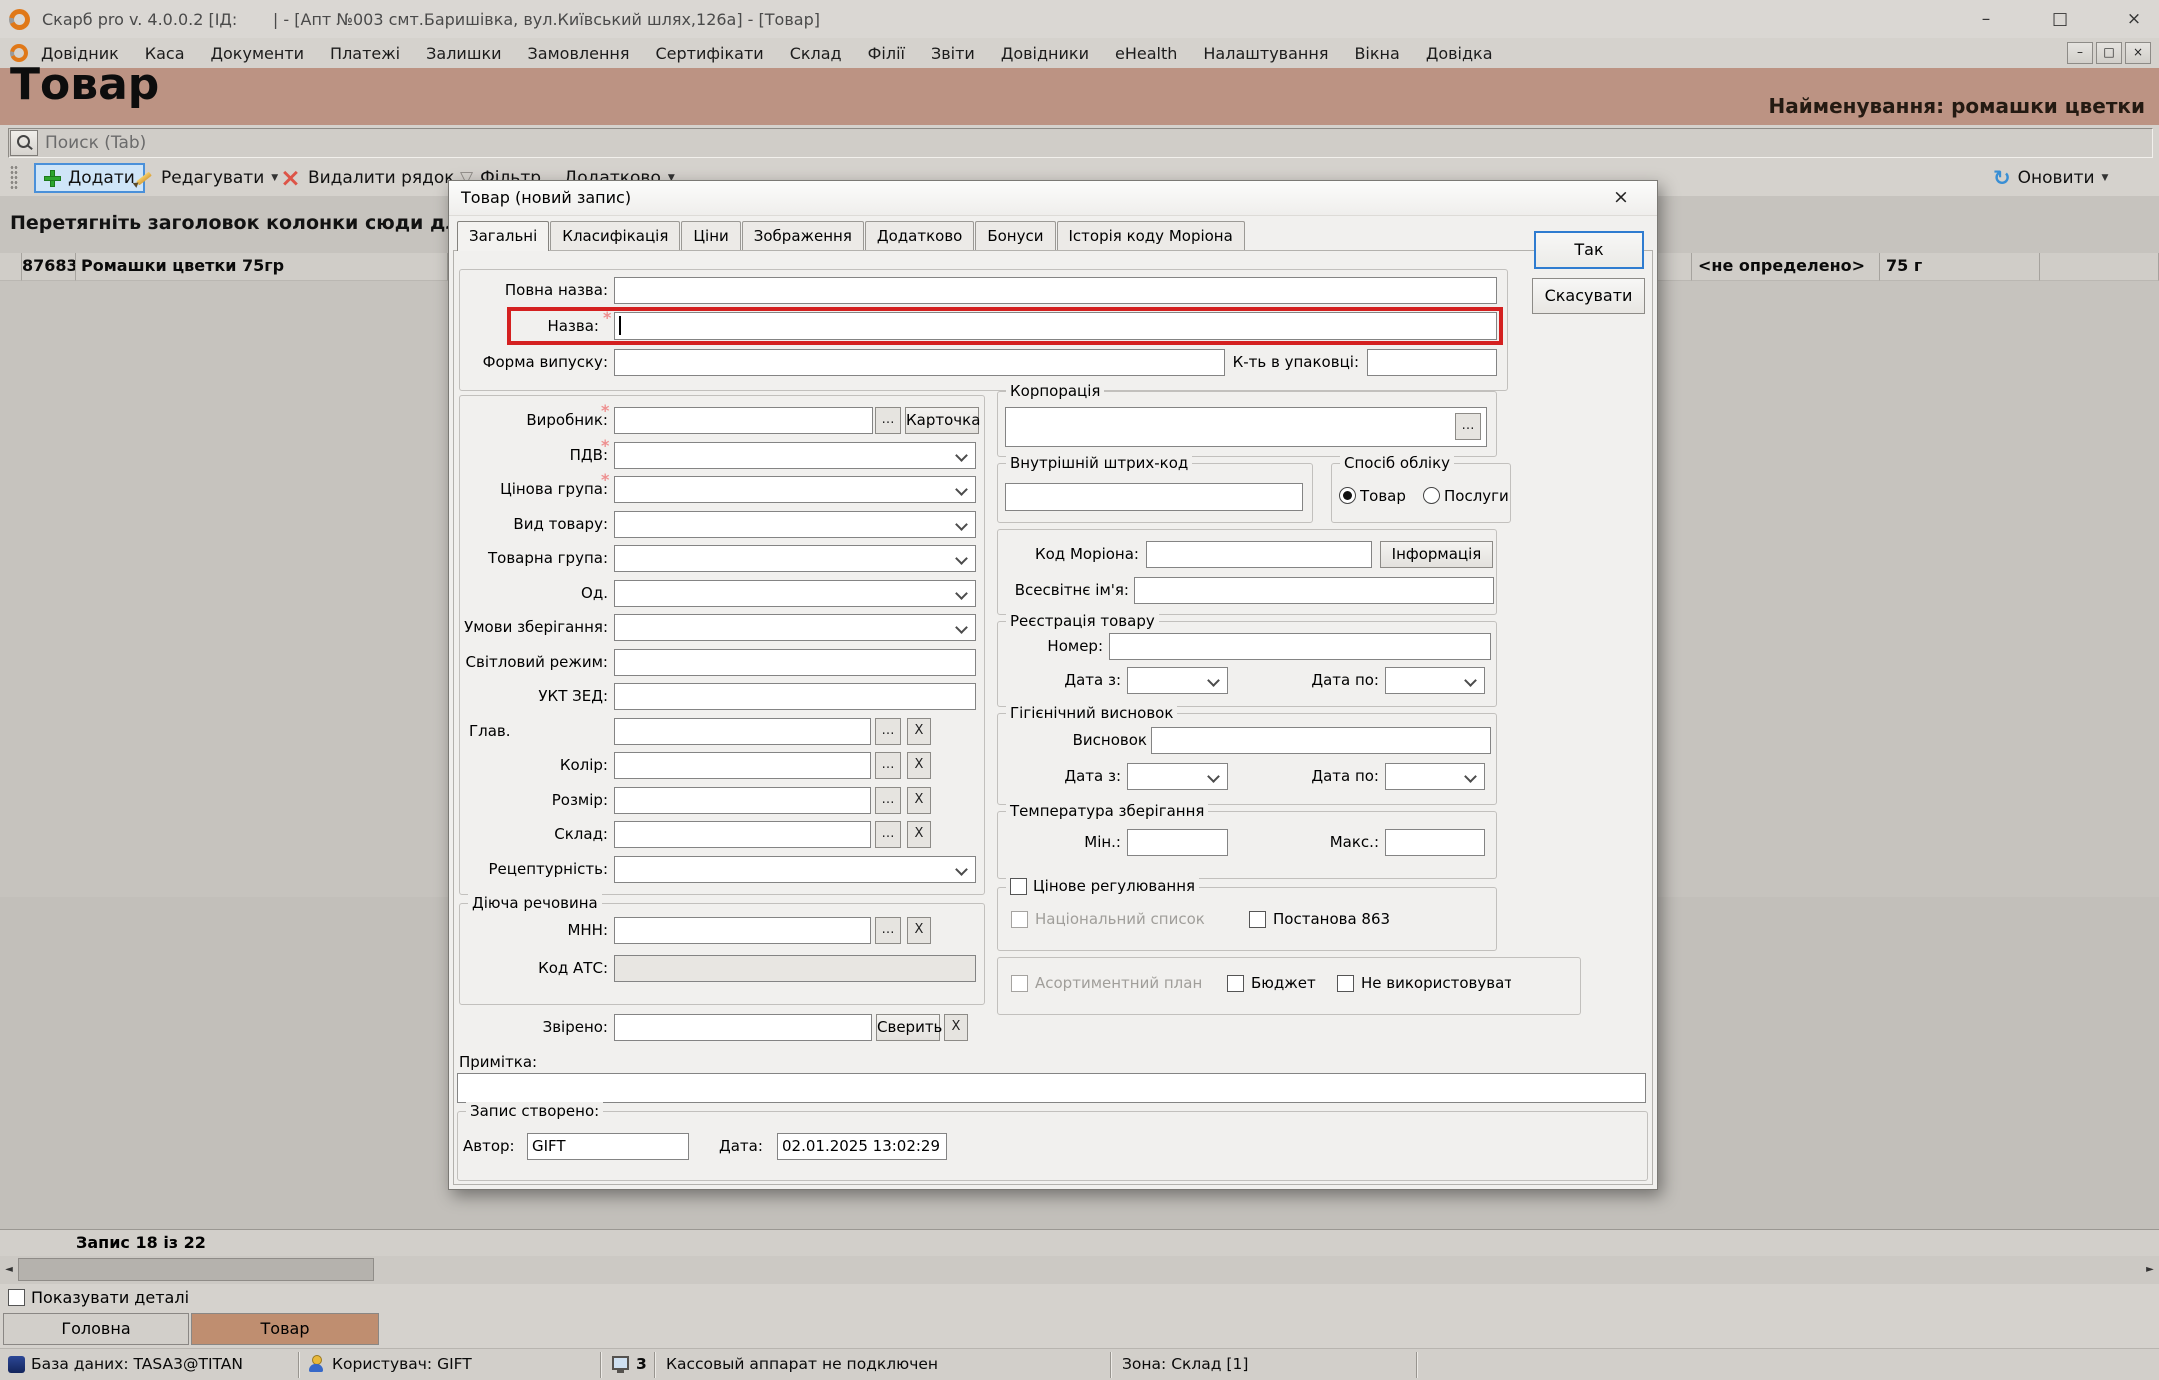 This screenshot has width=2159, height=1380. What do you see at coordinates (1257, 919) in the screenshot?
I see `resolution-863-checkbox` at bounding box center [1257, 919].